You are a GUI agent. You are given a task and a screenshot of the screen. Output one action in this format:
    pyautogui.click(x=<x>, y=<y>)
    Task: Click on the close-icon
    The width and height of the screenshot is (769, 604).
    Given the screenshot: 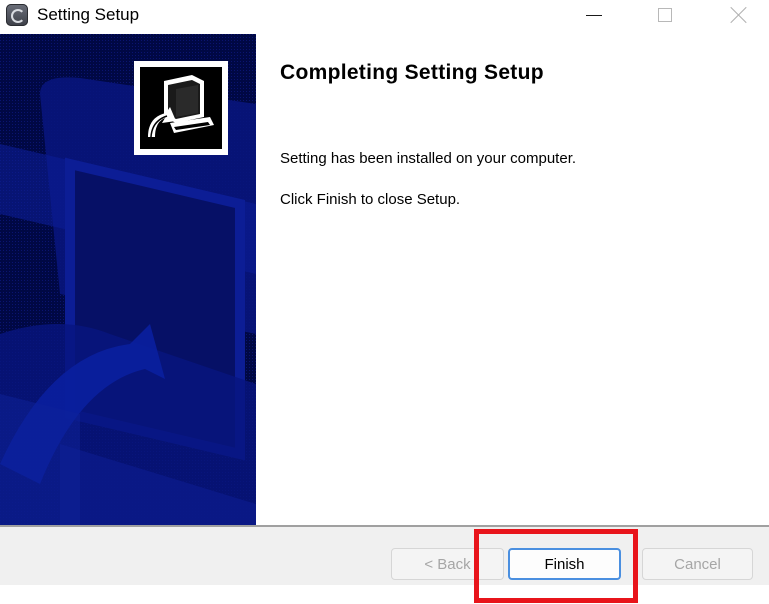 What is the action you would take?
    pyautogui.click(x=739, y=15)
    